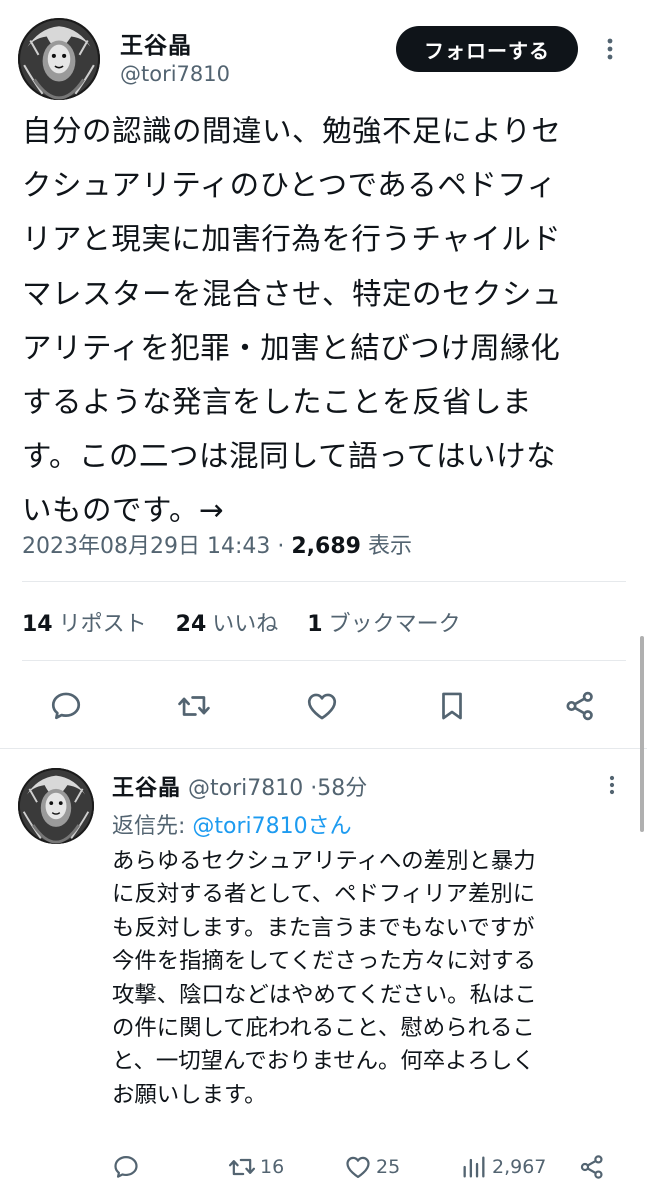  I want to click on tweet-text-line: リアと現実に加害行為を行うチャイルド, so click(292, 239).